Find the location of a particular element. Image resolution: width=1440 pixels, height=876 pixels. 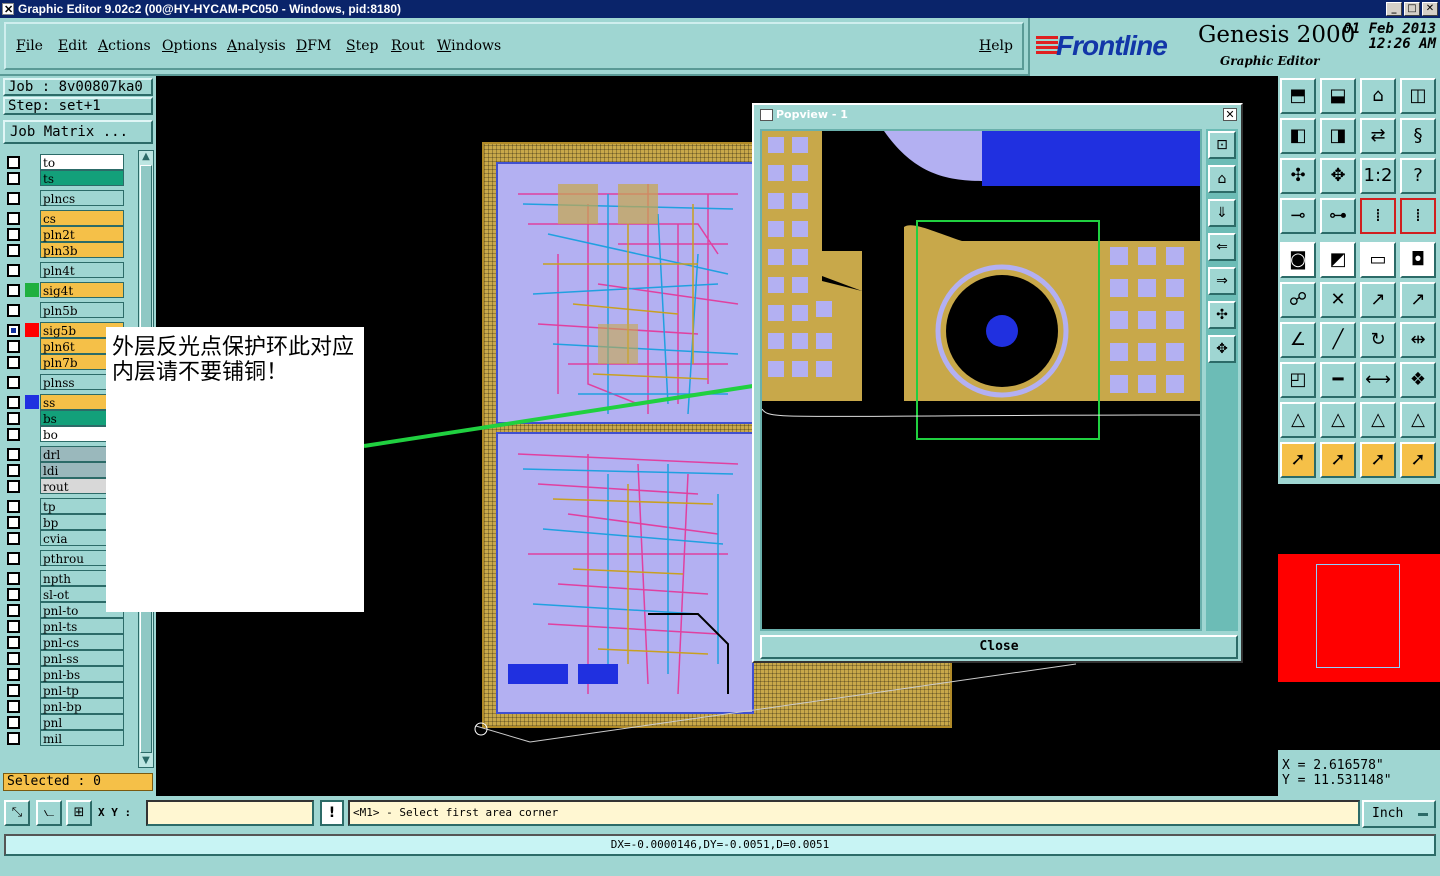

pointer-box-icon: ➚ is located at coordinates (1338, 460).